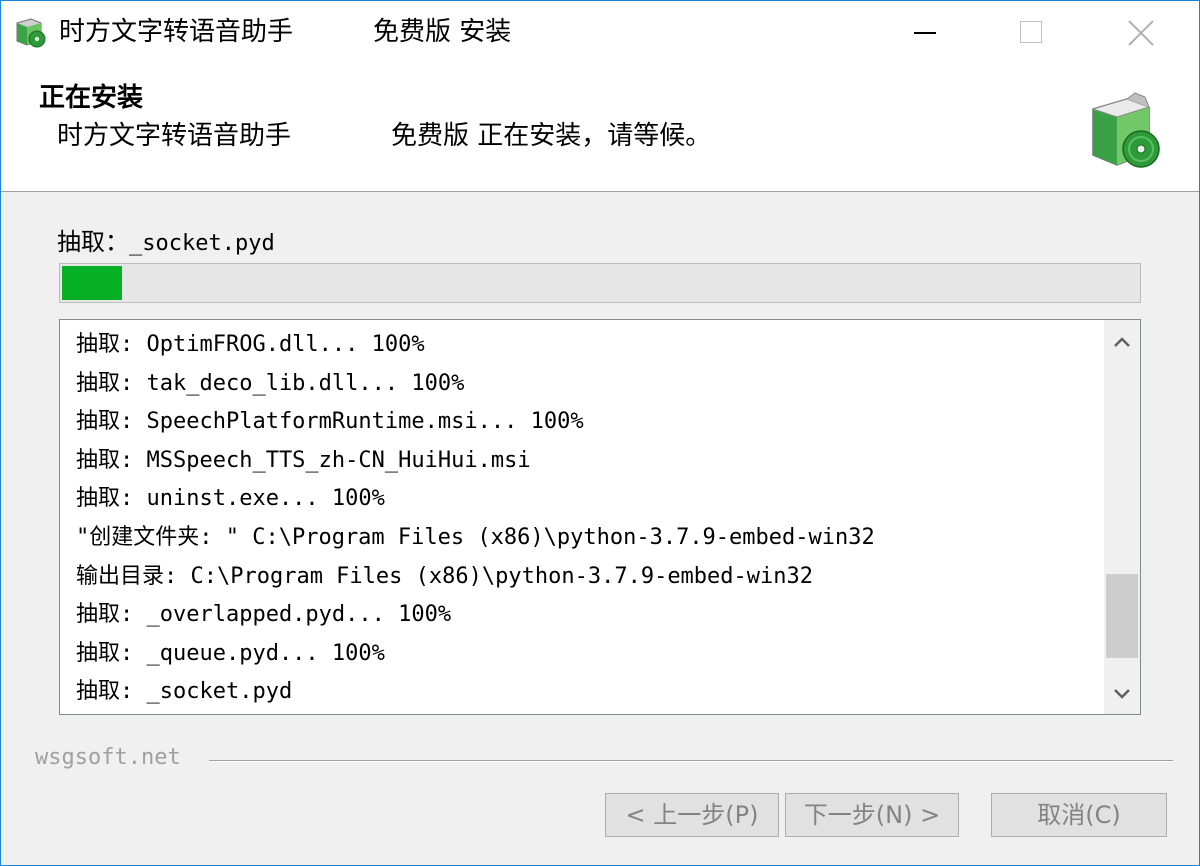 The height and width of the screenshot is (866, 1200). What do you see at coordinates (600, 283) in the screenshot?
I see `install-progress-bar` at bounding box center [600, 283].